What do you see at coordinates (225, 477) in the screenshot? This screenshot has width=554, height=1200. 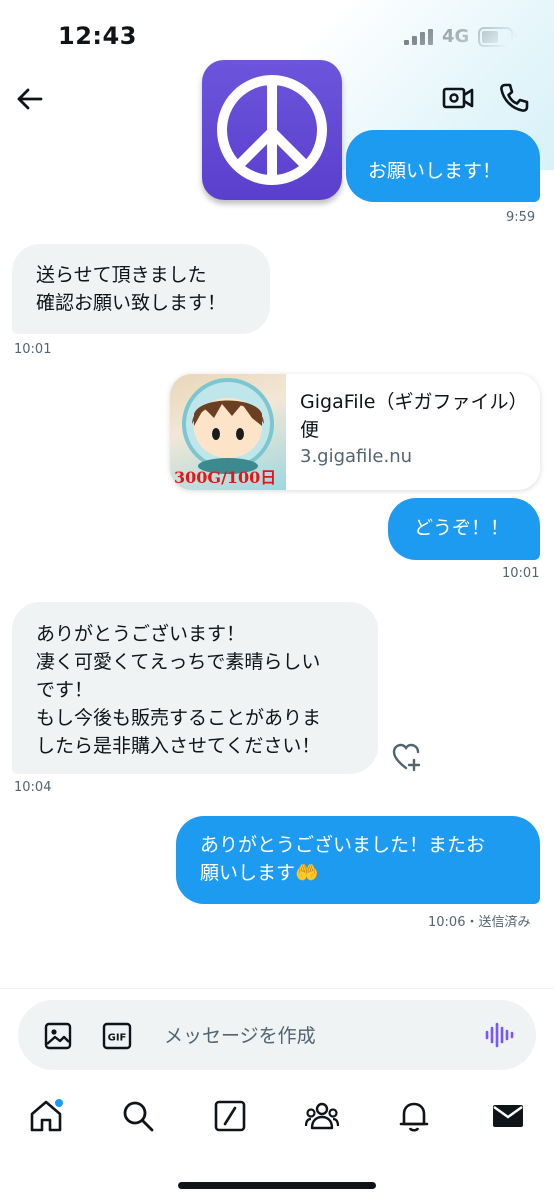 I see `thumbnail-label: 300G/100日` at bounding box center [225, 477].